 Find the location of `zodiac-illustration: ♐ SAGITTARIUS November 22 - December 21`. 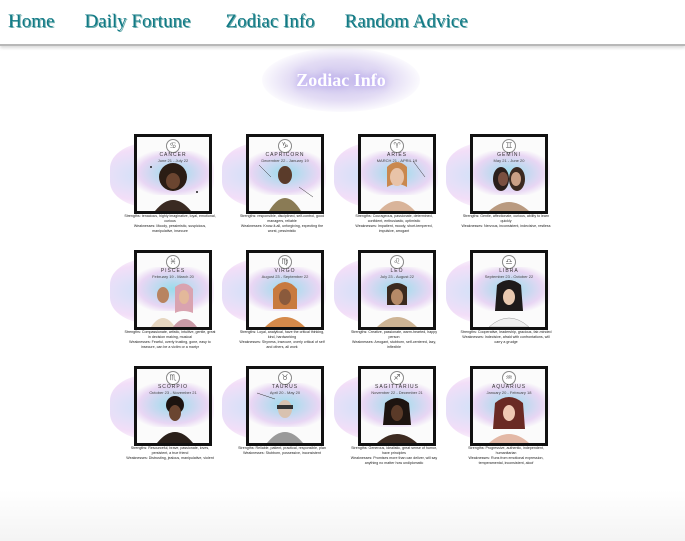

zodiac-illustration: ♐ SAGITTARIUS November 22 - December 21 is located at coordinates (397, 406).